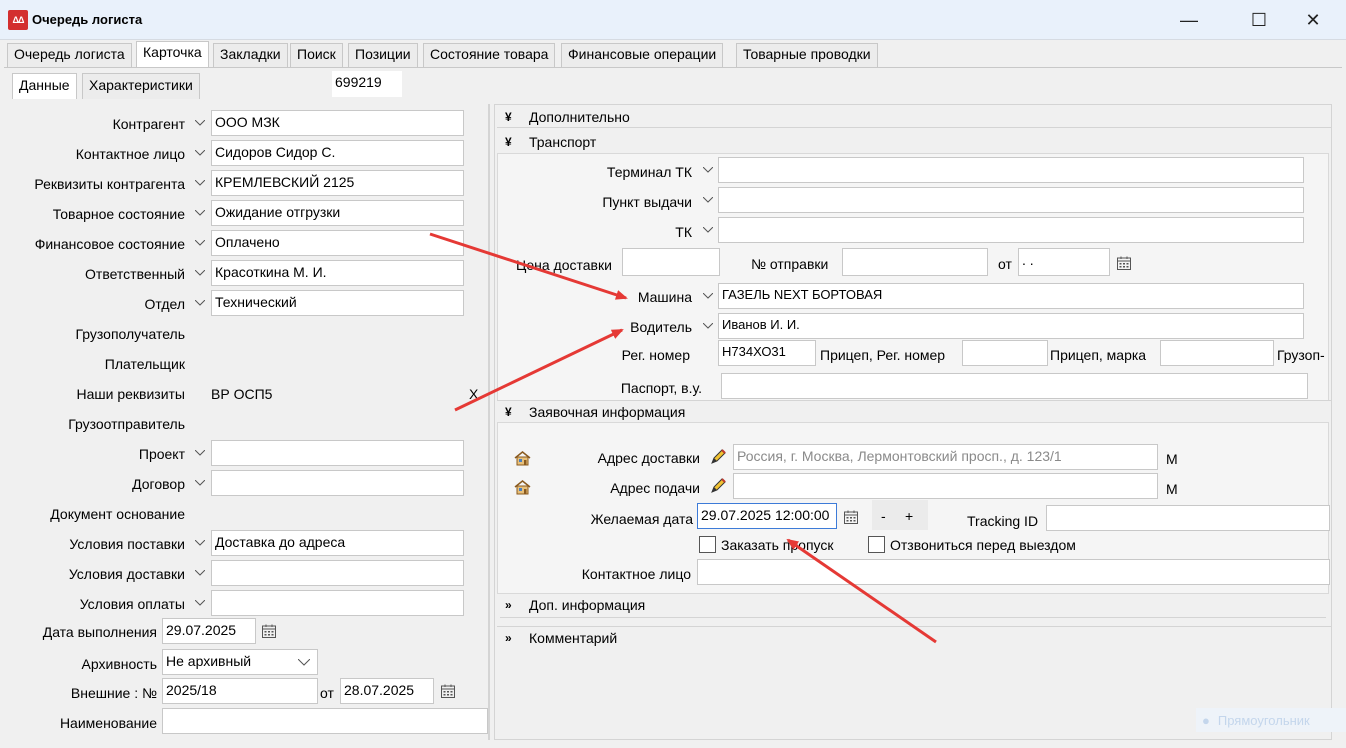  Describe the element at coordinates (671, 262) in the screenshot. I see `delivery-price-field` at that location.